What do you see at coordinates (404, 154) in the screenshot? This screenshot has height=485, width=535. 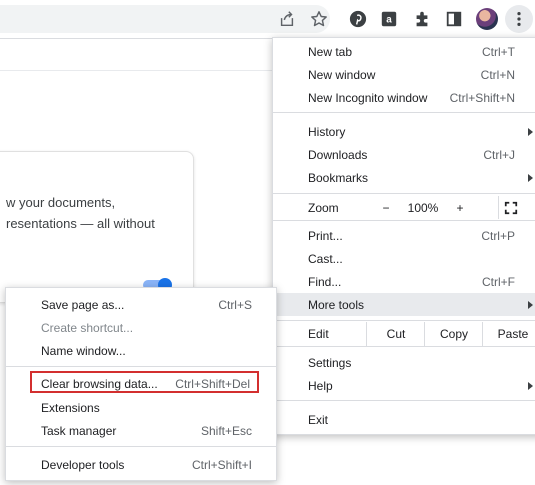 I see `menu-item-downloads: Downloads Ctrl+J` at bounding box center [404, 154].